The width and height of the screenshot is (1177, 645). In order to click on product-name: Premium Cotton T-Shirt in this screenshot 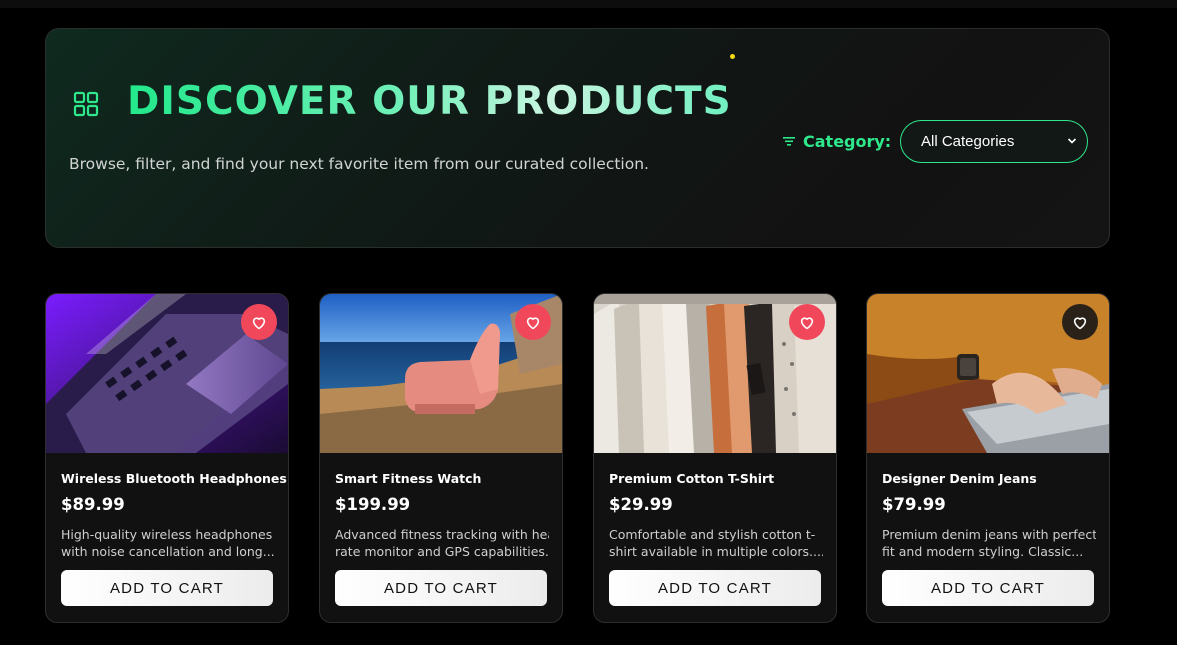, I will do `click(692, 478)`.